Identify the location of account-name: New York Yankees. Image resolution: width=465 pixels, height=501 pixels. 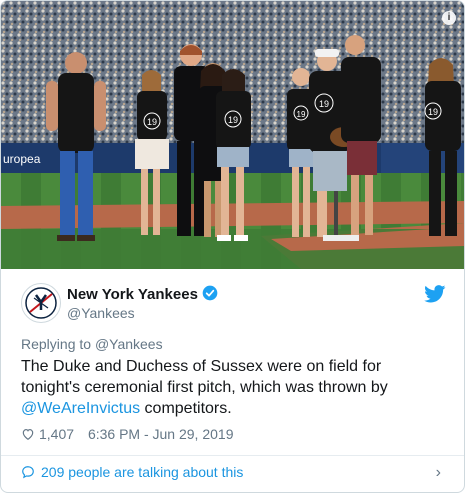
(142, 294).